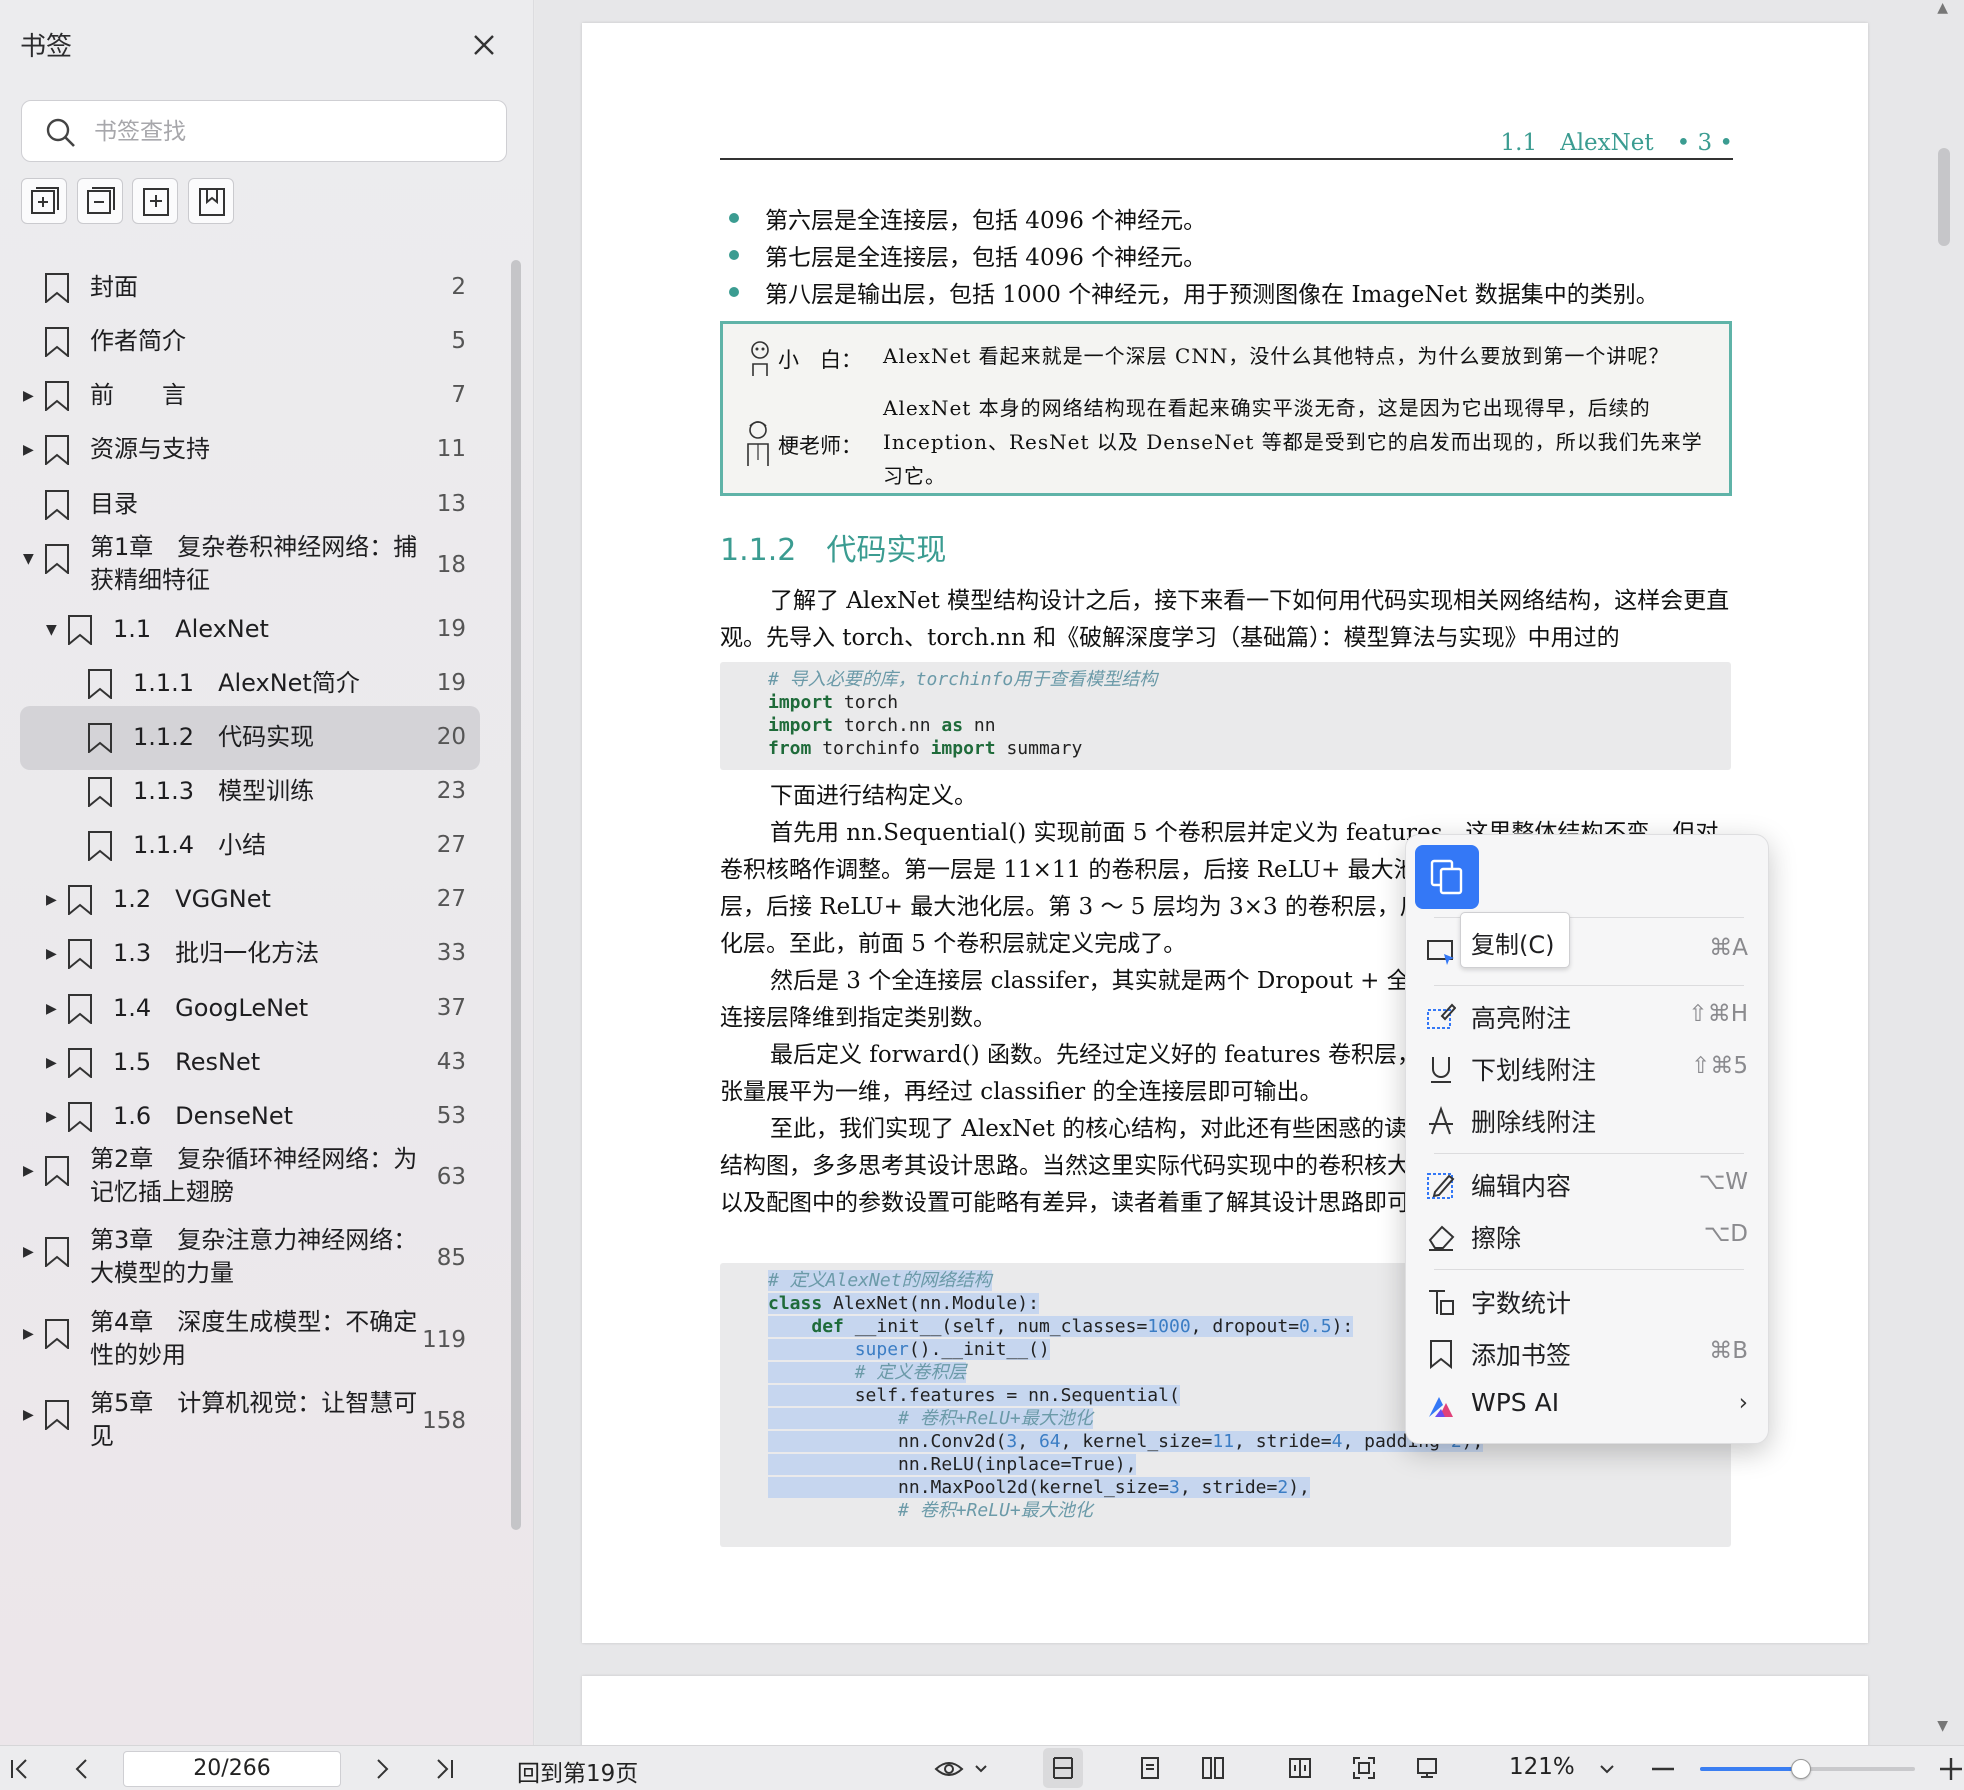 The image size is (1964, 1790). Describe the element at coordinates (46, 47) in the screenshot. I see `sidebar-title: 书签` at that location.